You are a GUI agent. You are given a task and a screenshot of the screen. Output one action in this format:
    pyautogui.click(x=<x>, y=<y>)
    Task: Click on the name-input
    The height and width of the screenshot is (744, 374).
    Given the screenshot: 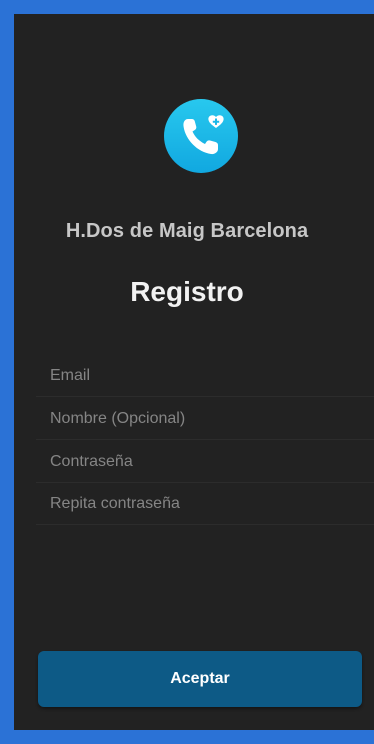 What is the action you would take?
    pyautogui.click(x=210, y=419)
    